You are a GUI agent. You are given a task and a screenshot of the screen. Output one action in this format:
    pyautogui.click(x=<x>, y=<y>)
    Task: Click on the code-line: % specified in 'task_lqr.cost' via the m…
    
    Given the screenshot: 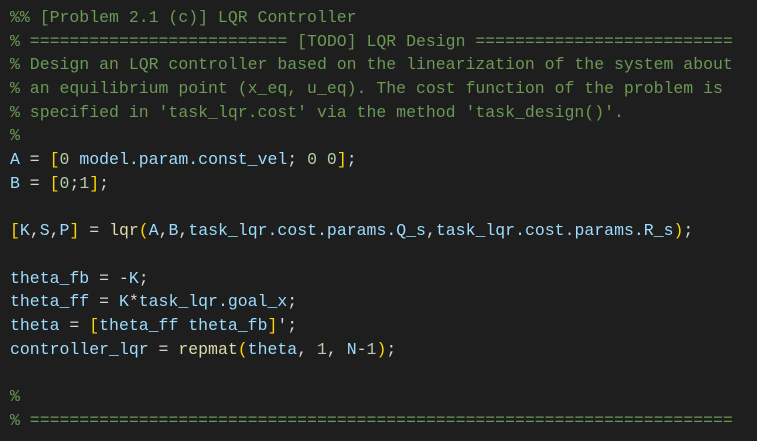 What is the action you would take?
    pyautogui.click(x=371, y=113)
    